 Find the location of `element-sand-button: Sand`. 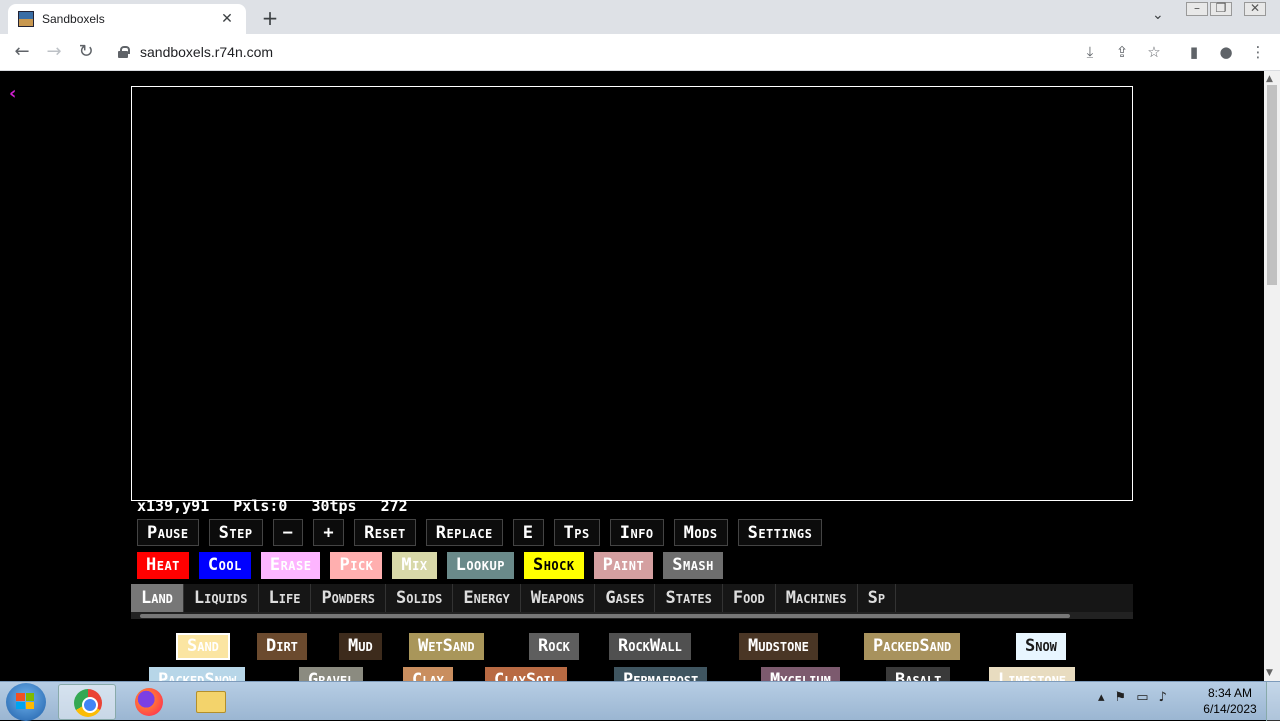

element-sand-button: Sand is located at coordinates (203, 646).